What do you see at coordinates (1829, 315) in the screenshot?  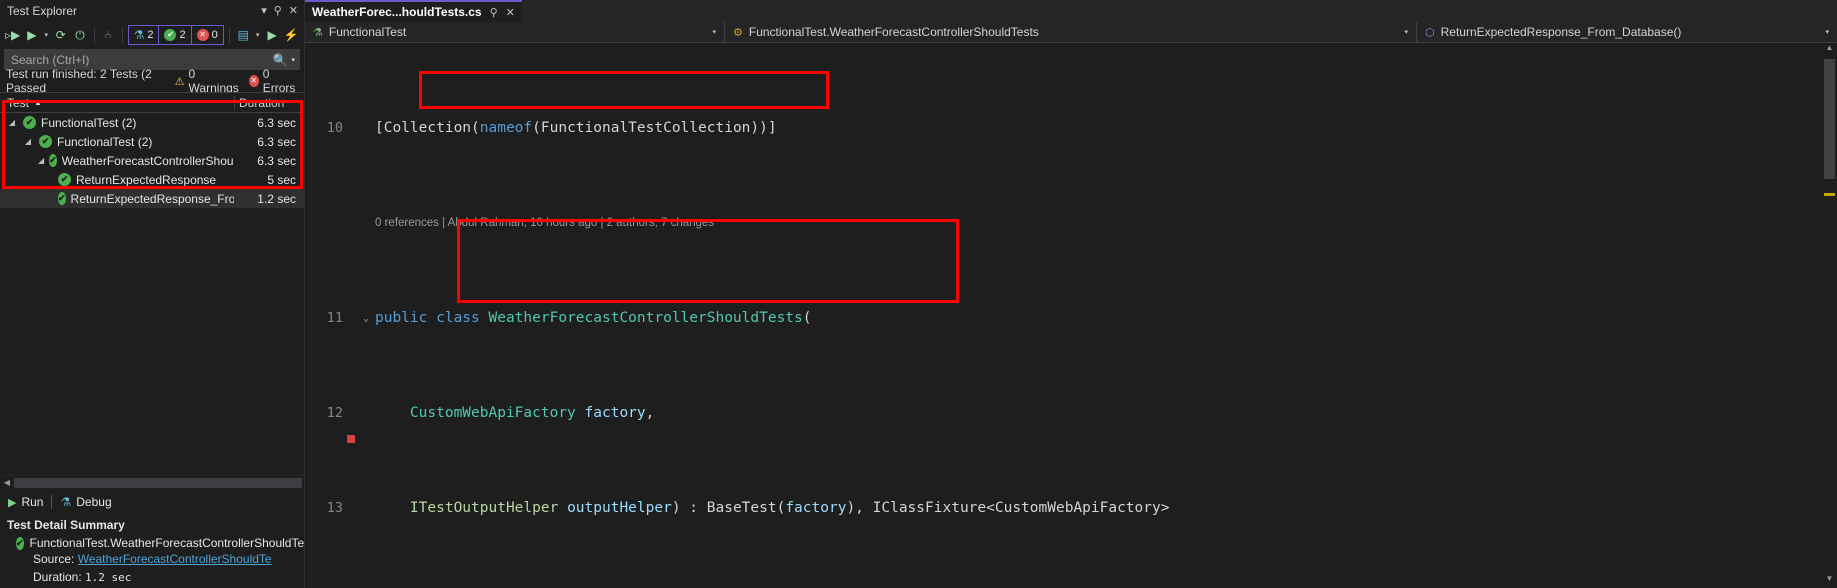 I see `editor-vertical-scrollbar: ▲ ▼` at bounding box center [1829, 315].